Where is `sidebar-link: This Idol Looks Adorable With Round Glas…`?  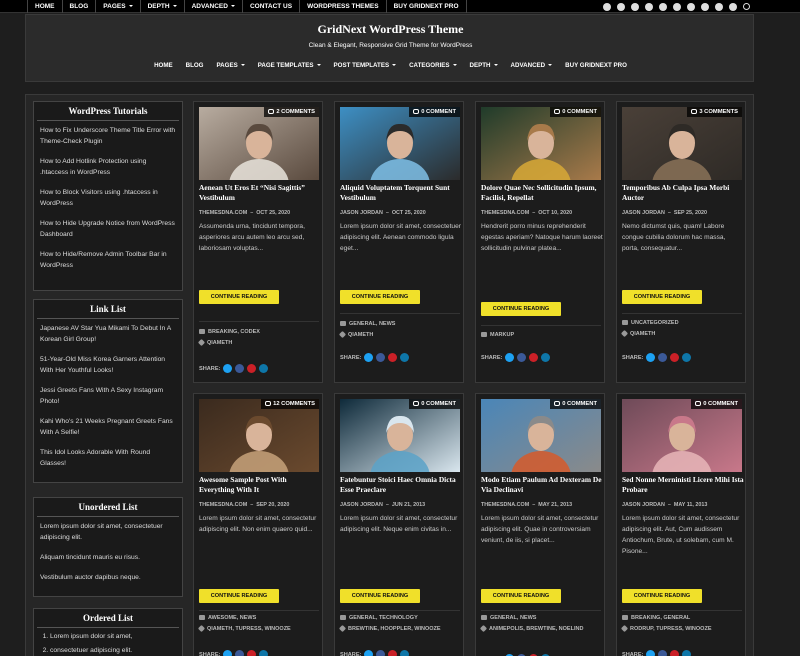
sidebar-link: This Idol Looks Adorable With Round Glas… is located at coordinates (108, 458).